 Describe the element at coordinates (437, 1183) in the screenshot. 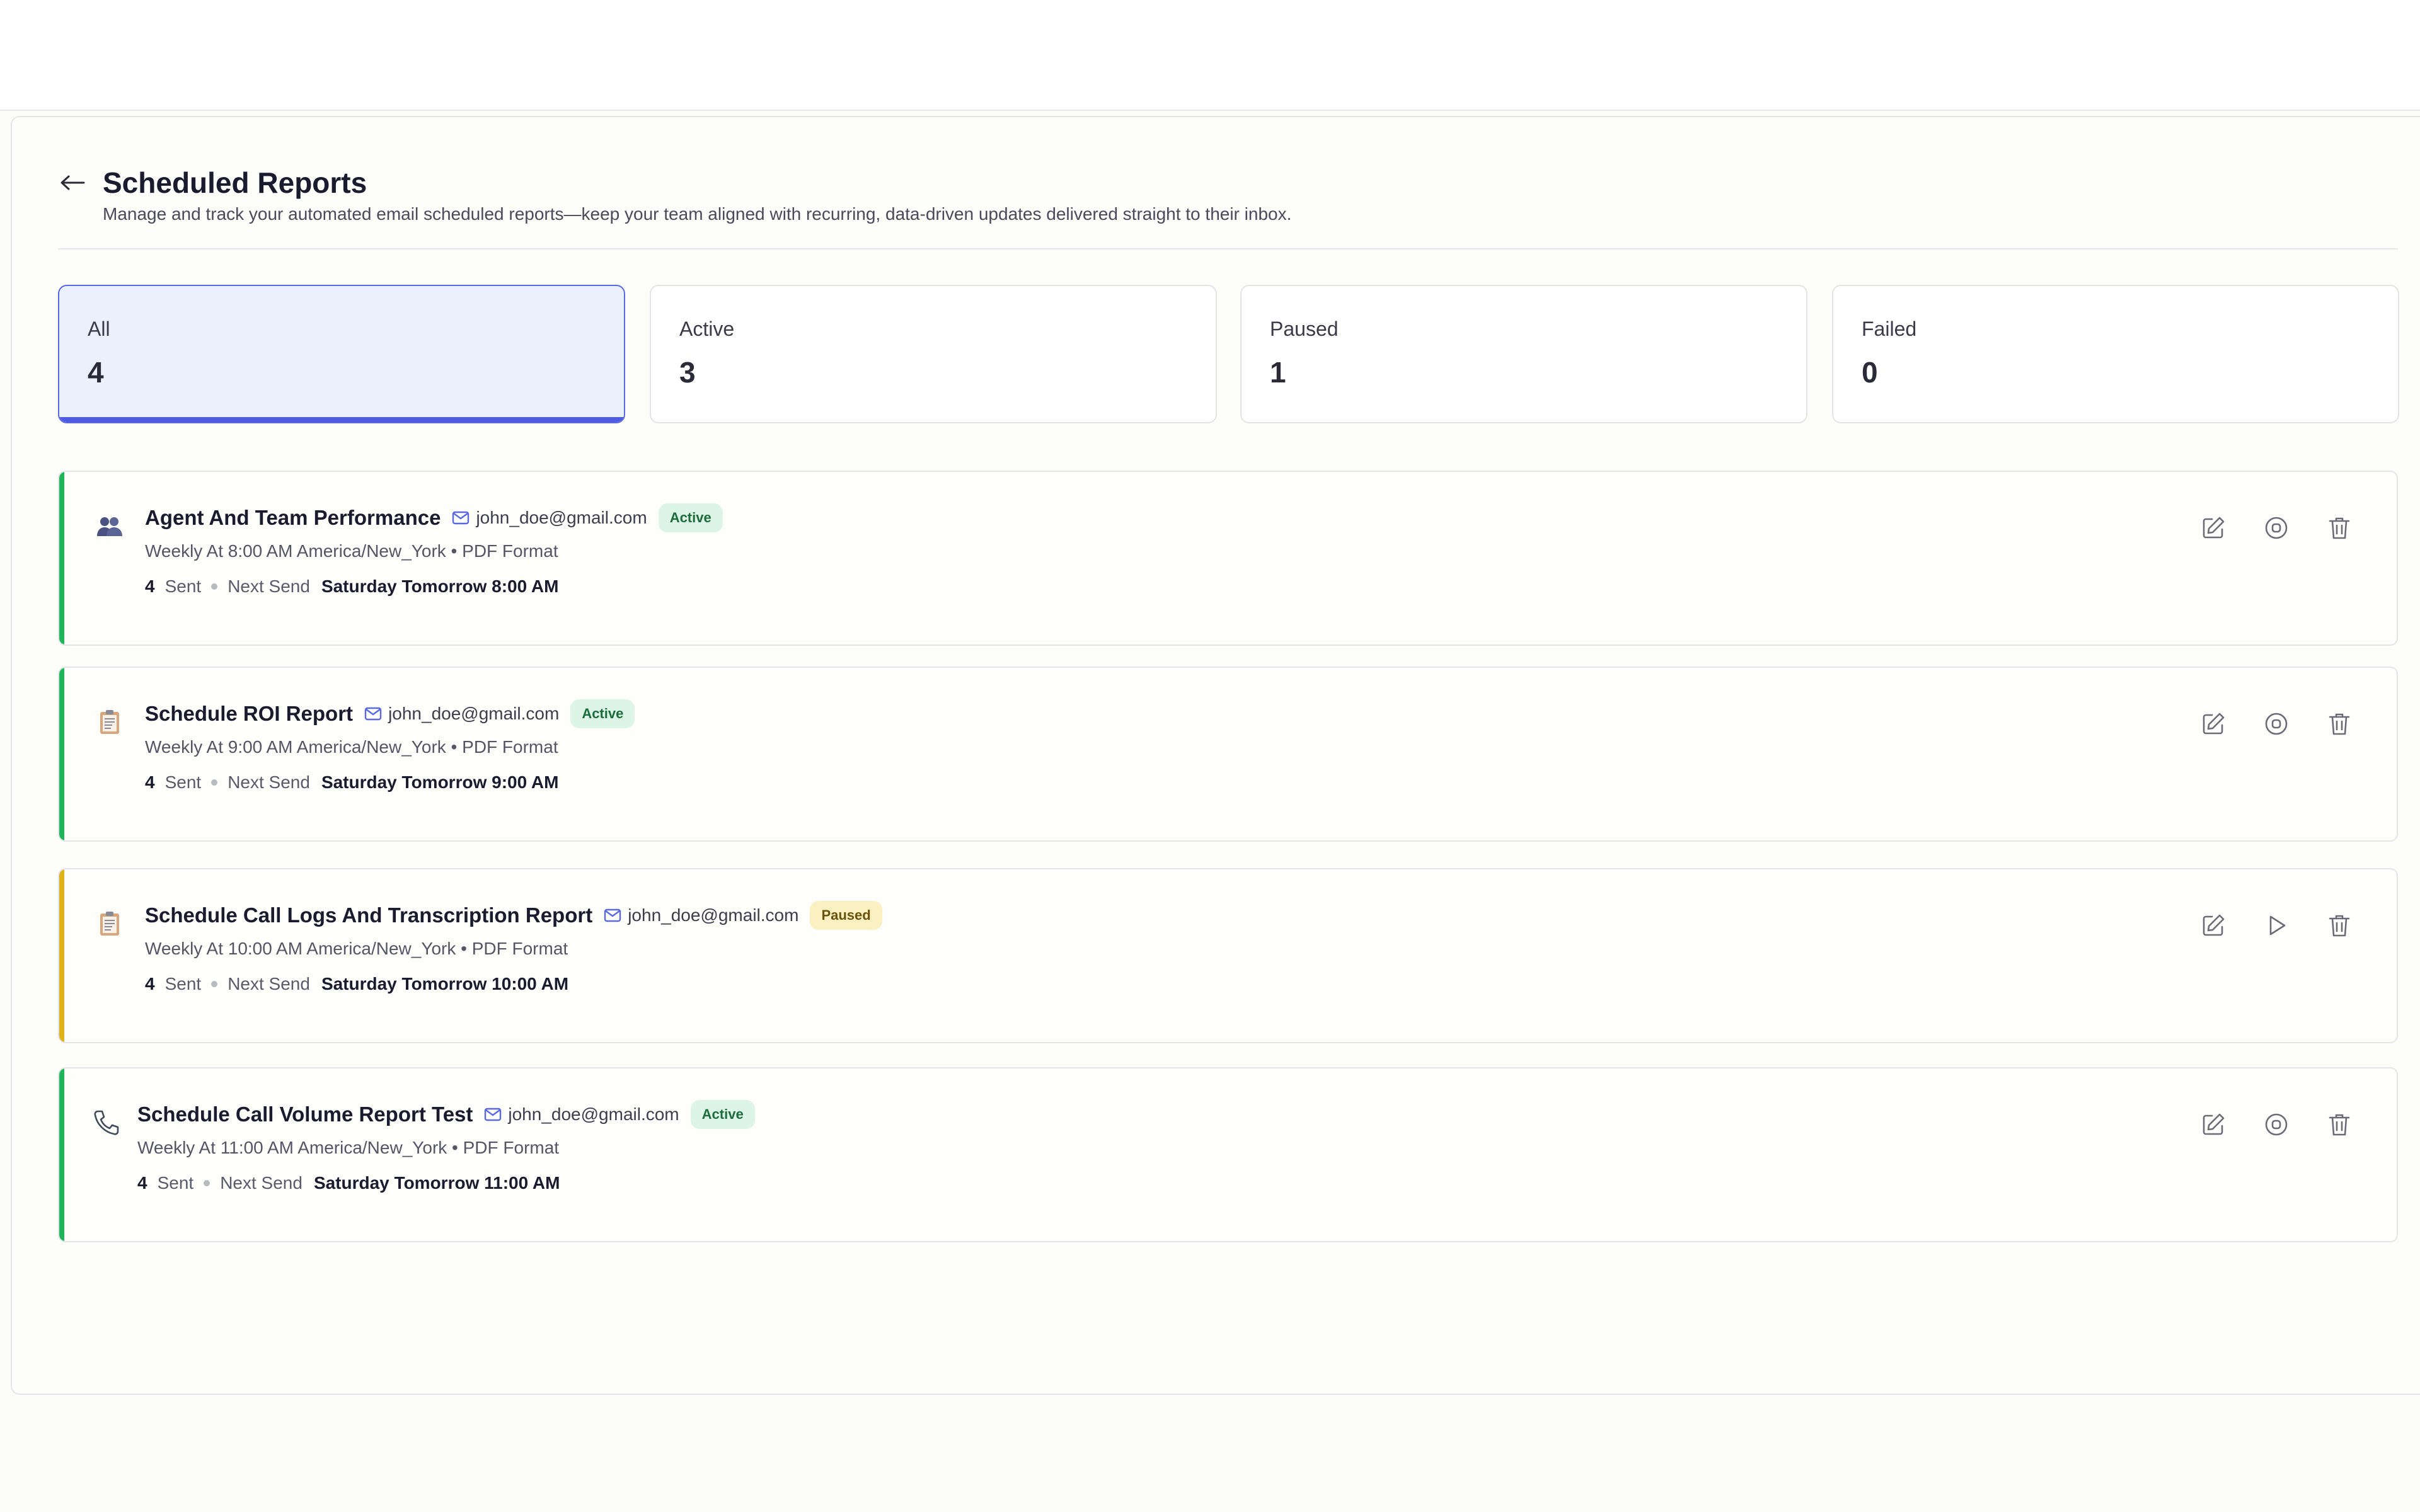

I see `next-send-time: Saturday Tomorrow 11:00 AM` at that location.